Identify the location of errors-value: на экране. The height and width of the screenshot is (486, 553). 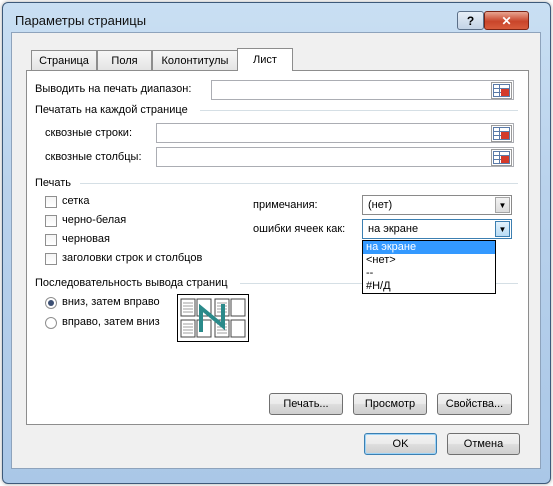
(393, 229).